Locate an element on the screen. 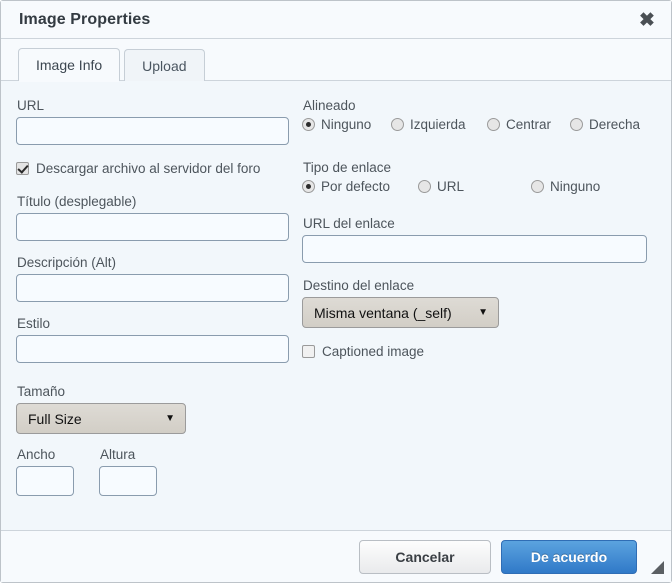 This screenshot has width=672, height=583. captioned-image-checkbox: Captioned image is located at coordinates (363, 351).